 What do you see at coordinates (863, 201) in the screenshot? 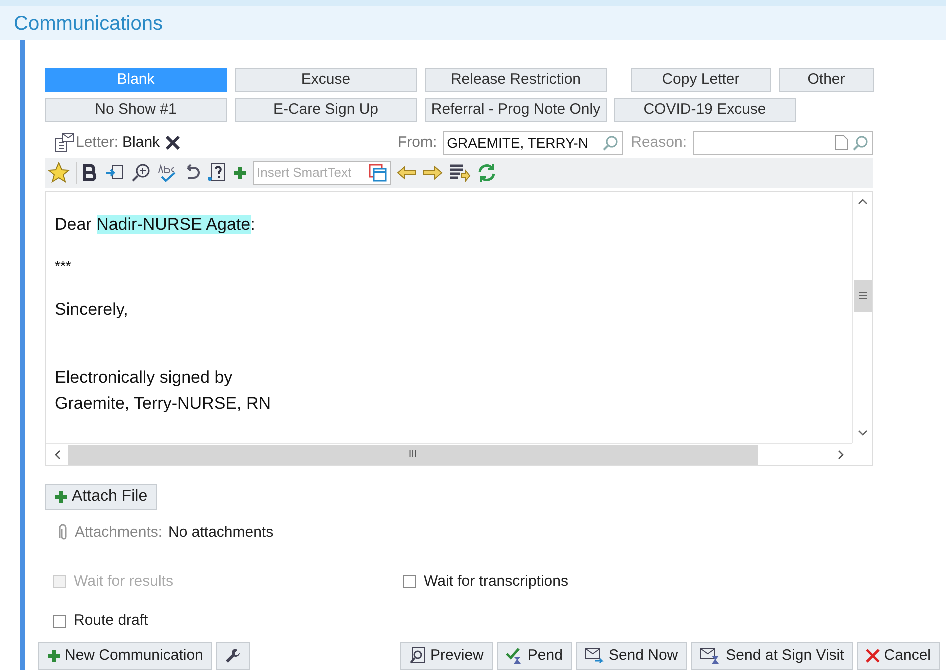
I see `up-chevron-icon` at bounding box center [863, 201].